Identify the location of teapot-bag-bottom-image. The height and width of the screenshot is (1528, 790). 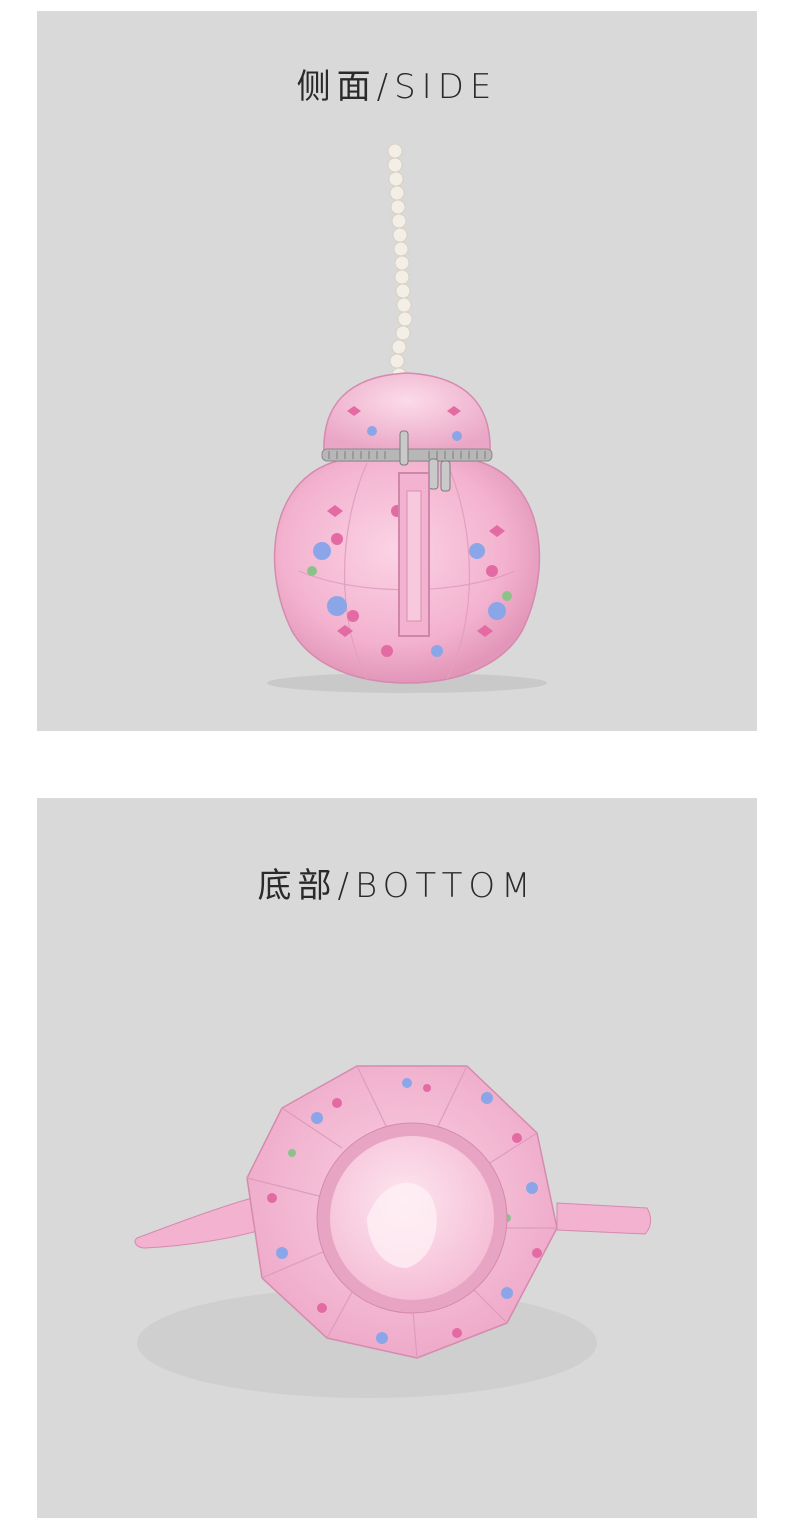
(393, 1231).